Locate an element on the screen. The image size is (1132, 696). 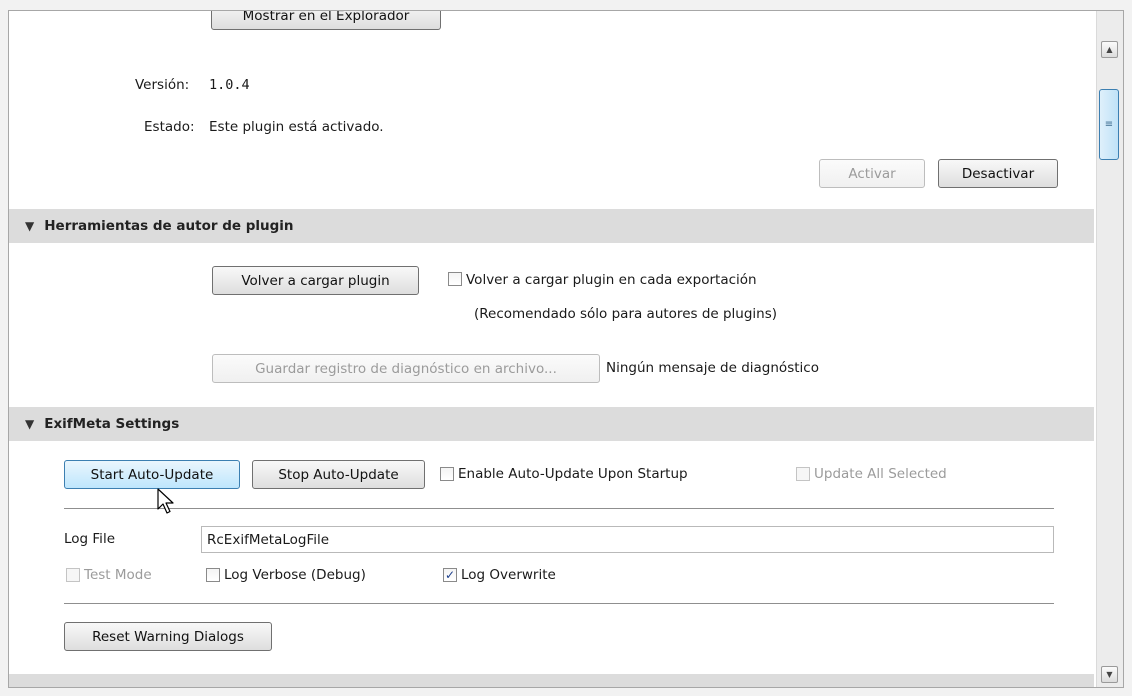
test-mode-checkbox: ✓ is located at coordinates (73, 575).